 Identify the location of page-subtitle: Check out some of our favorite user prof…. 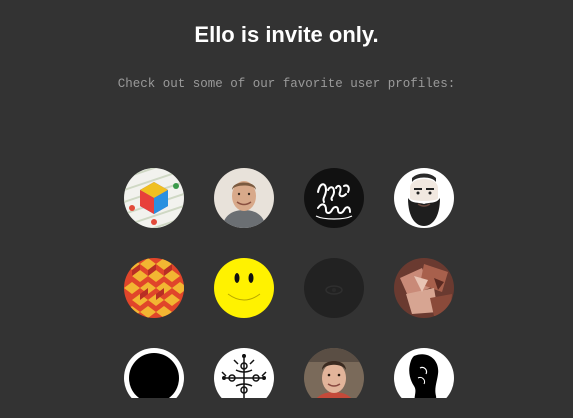
(286, 84).